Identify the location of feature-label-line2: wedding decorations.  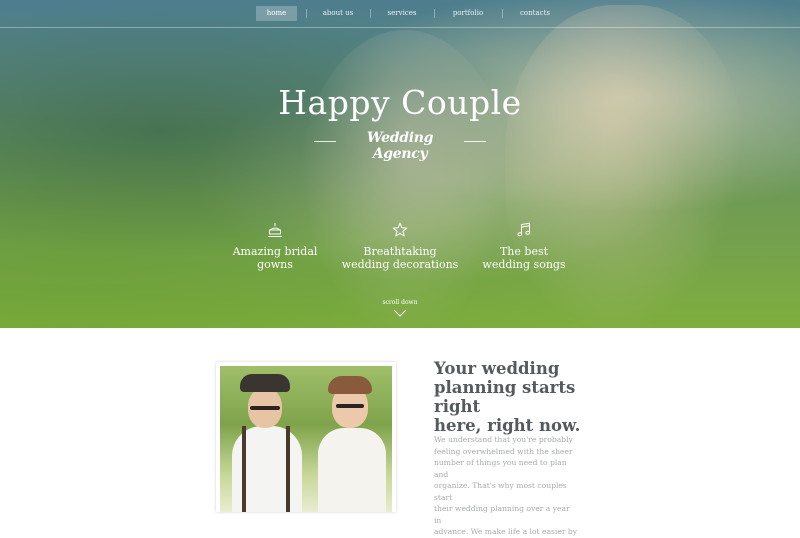
(400, 264).